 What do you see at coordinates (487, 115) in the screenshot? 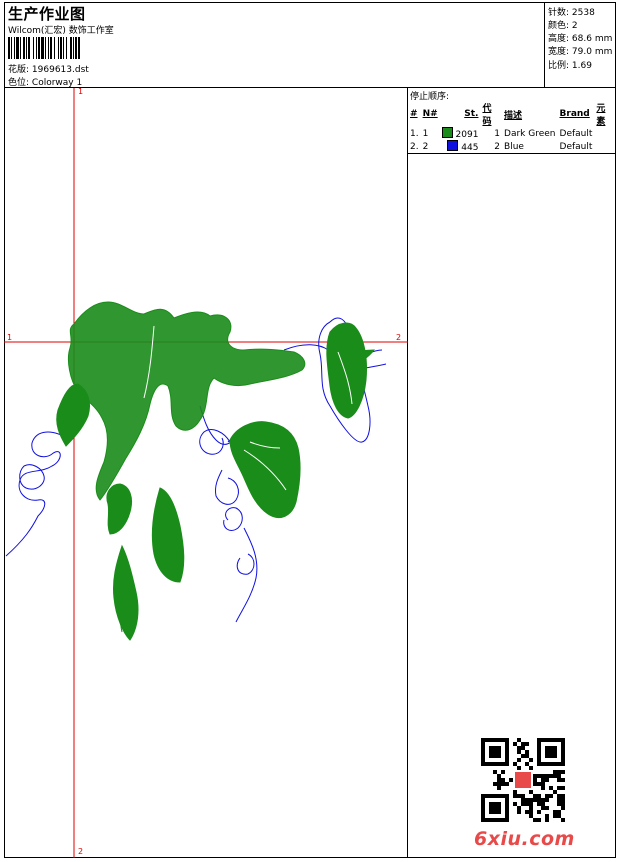
I see `col-code: 代码` at bounding box center [487, 115].